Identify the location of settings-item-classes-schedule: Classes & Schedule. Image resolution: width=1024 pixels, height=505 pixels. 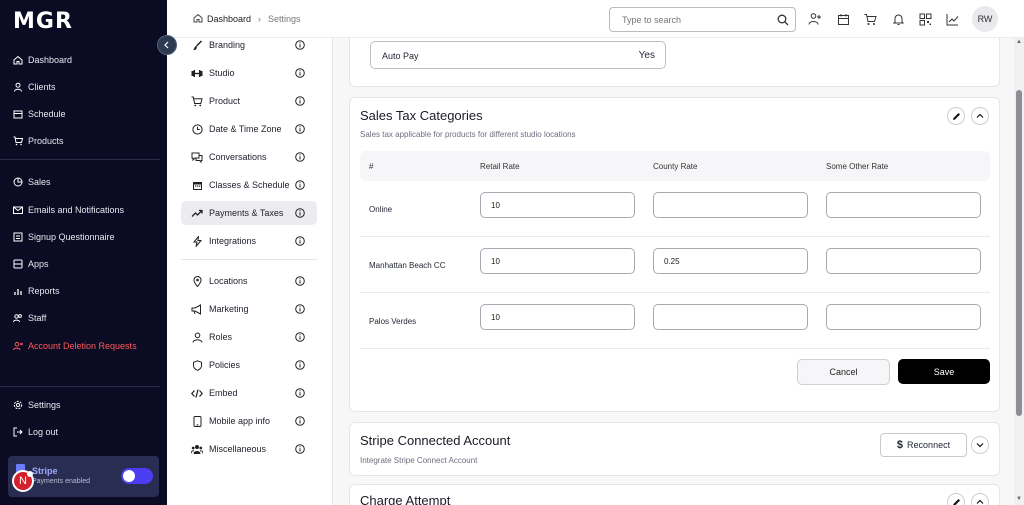
(249, 185).